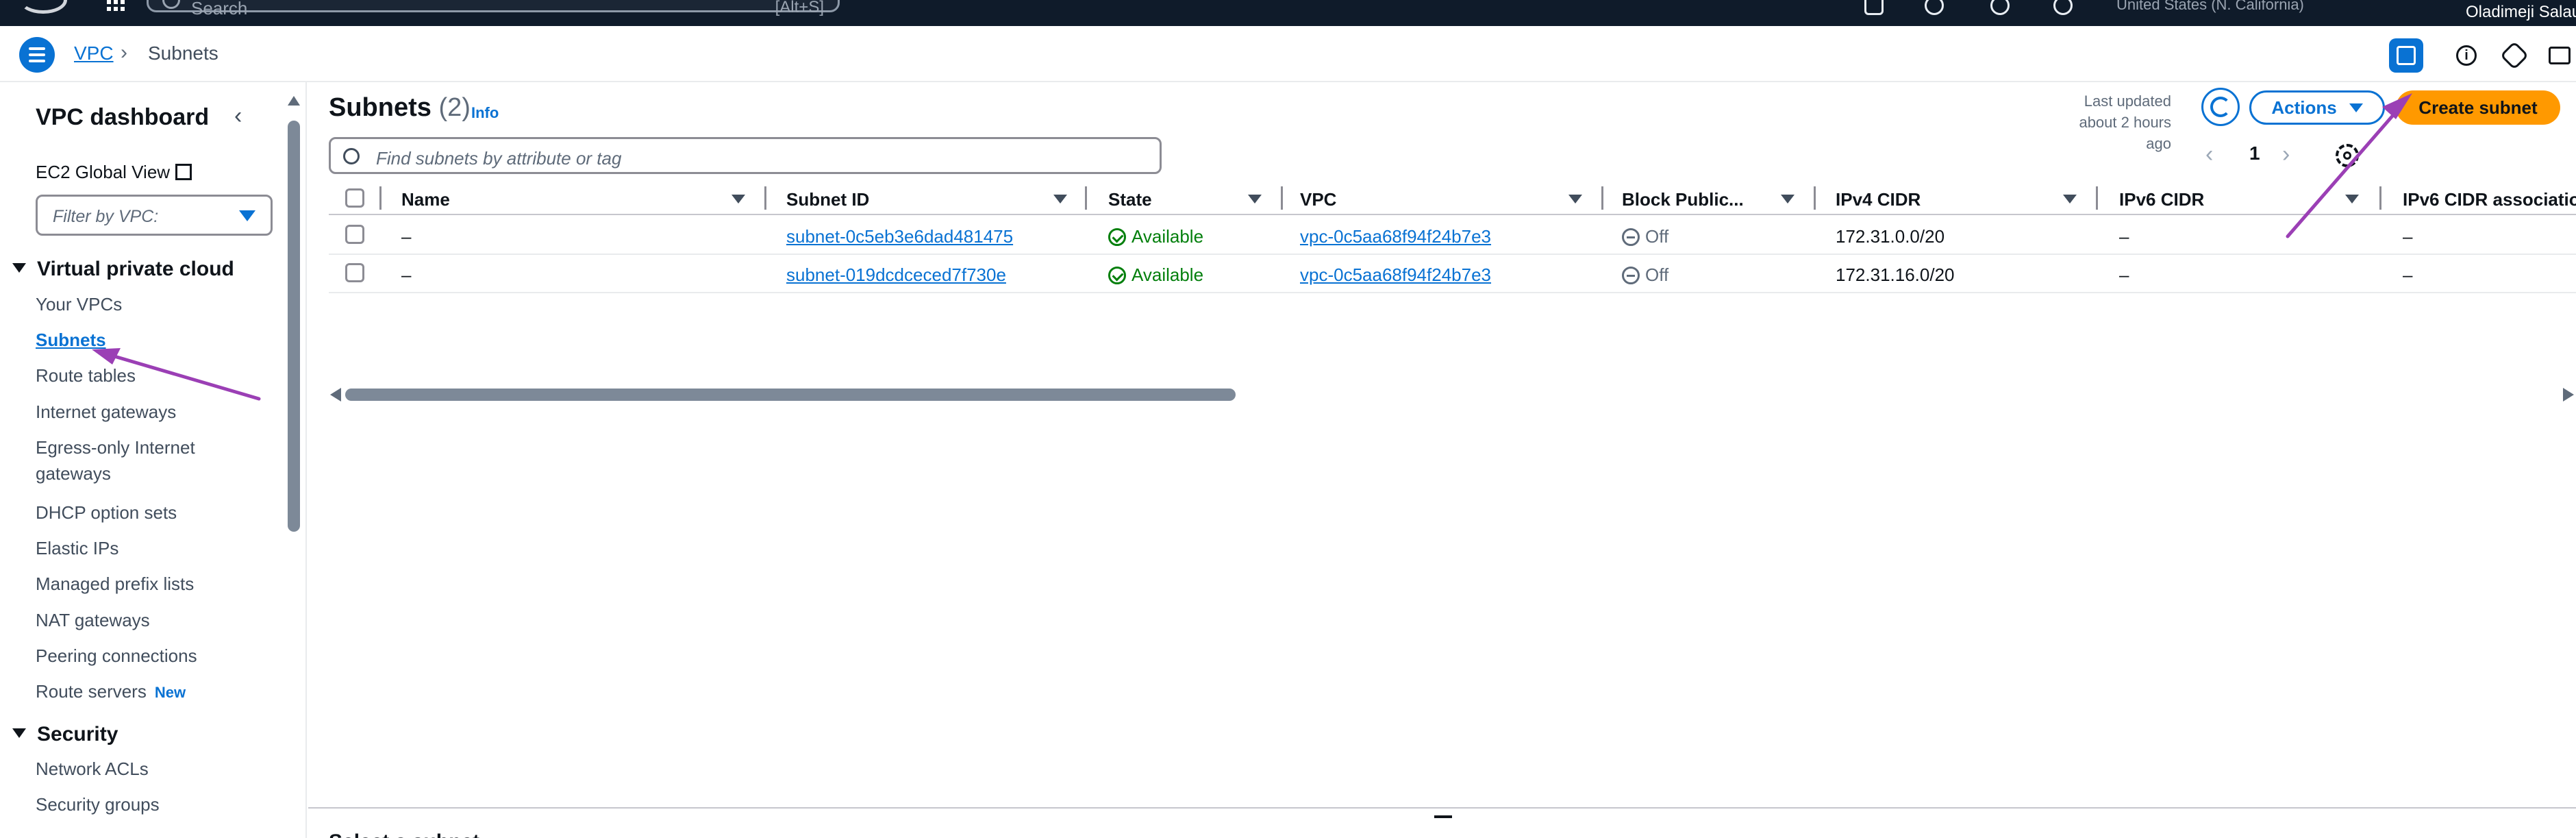 The height and width of the screenshot is (838, 2576). Describe the element at coordinates (115, 584) in the screenshot. I see `sidebar-item-managed-prefix-lists: Managed prefix lists` at that location.